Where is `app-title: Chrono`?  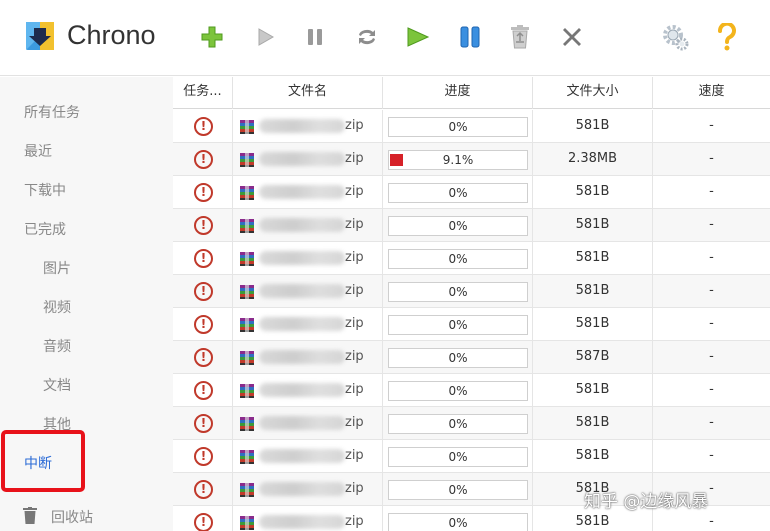
app-title: Chrono is located at coordinates (111, 35).